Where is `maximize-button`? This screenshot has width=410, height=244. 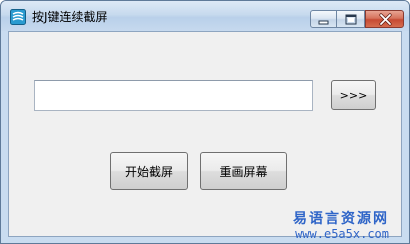 maximize-button is located at coordinates (351, 19).